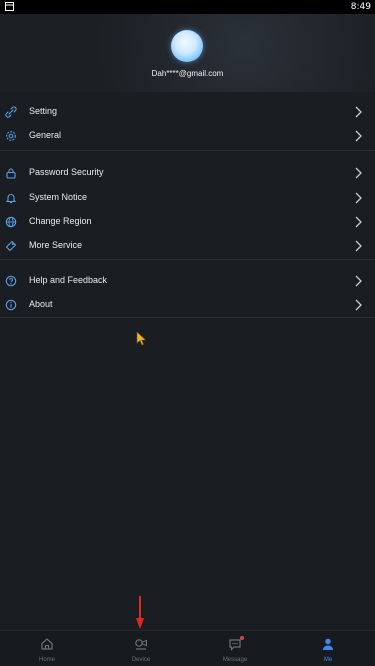 This screenshot has height=666, width=375. What do you see at coordinates (66, 172) in the screenshot?
I see `menu-item-label: Password Security` at bounding box center [66, 172].